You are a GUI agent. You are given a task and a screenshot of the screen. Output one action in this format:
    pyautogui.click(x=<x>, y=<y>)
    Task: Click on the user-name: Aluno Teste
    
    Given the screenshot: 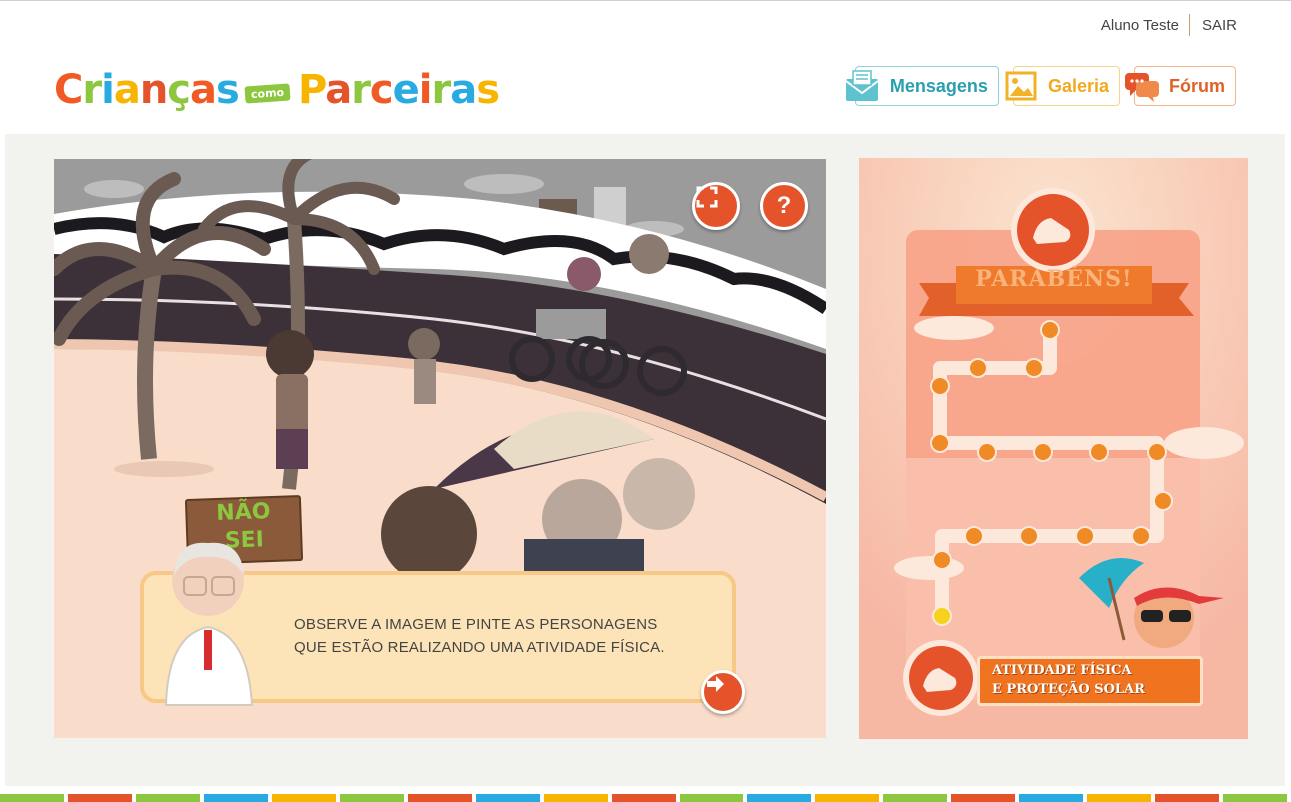 What is the action you would take?
    pyautogui.click(x=1139, y=25)
    